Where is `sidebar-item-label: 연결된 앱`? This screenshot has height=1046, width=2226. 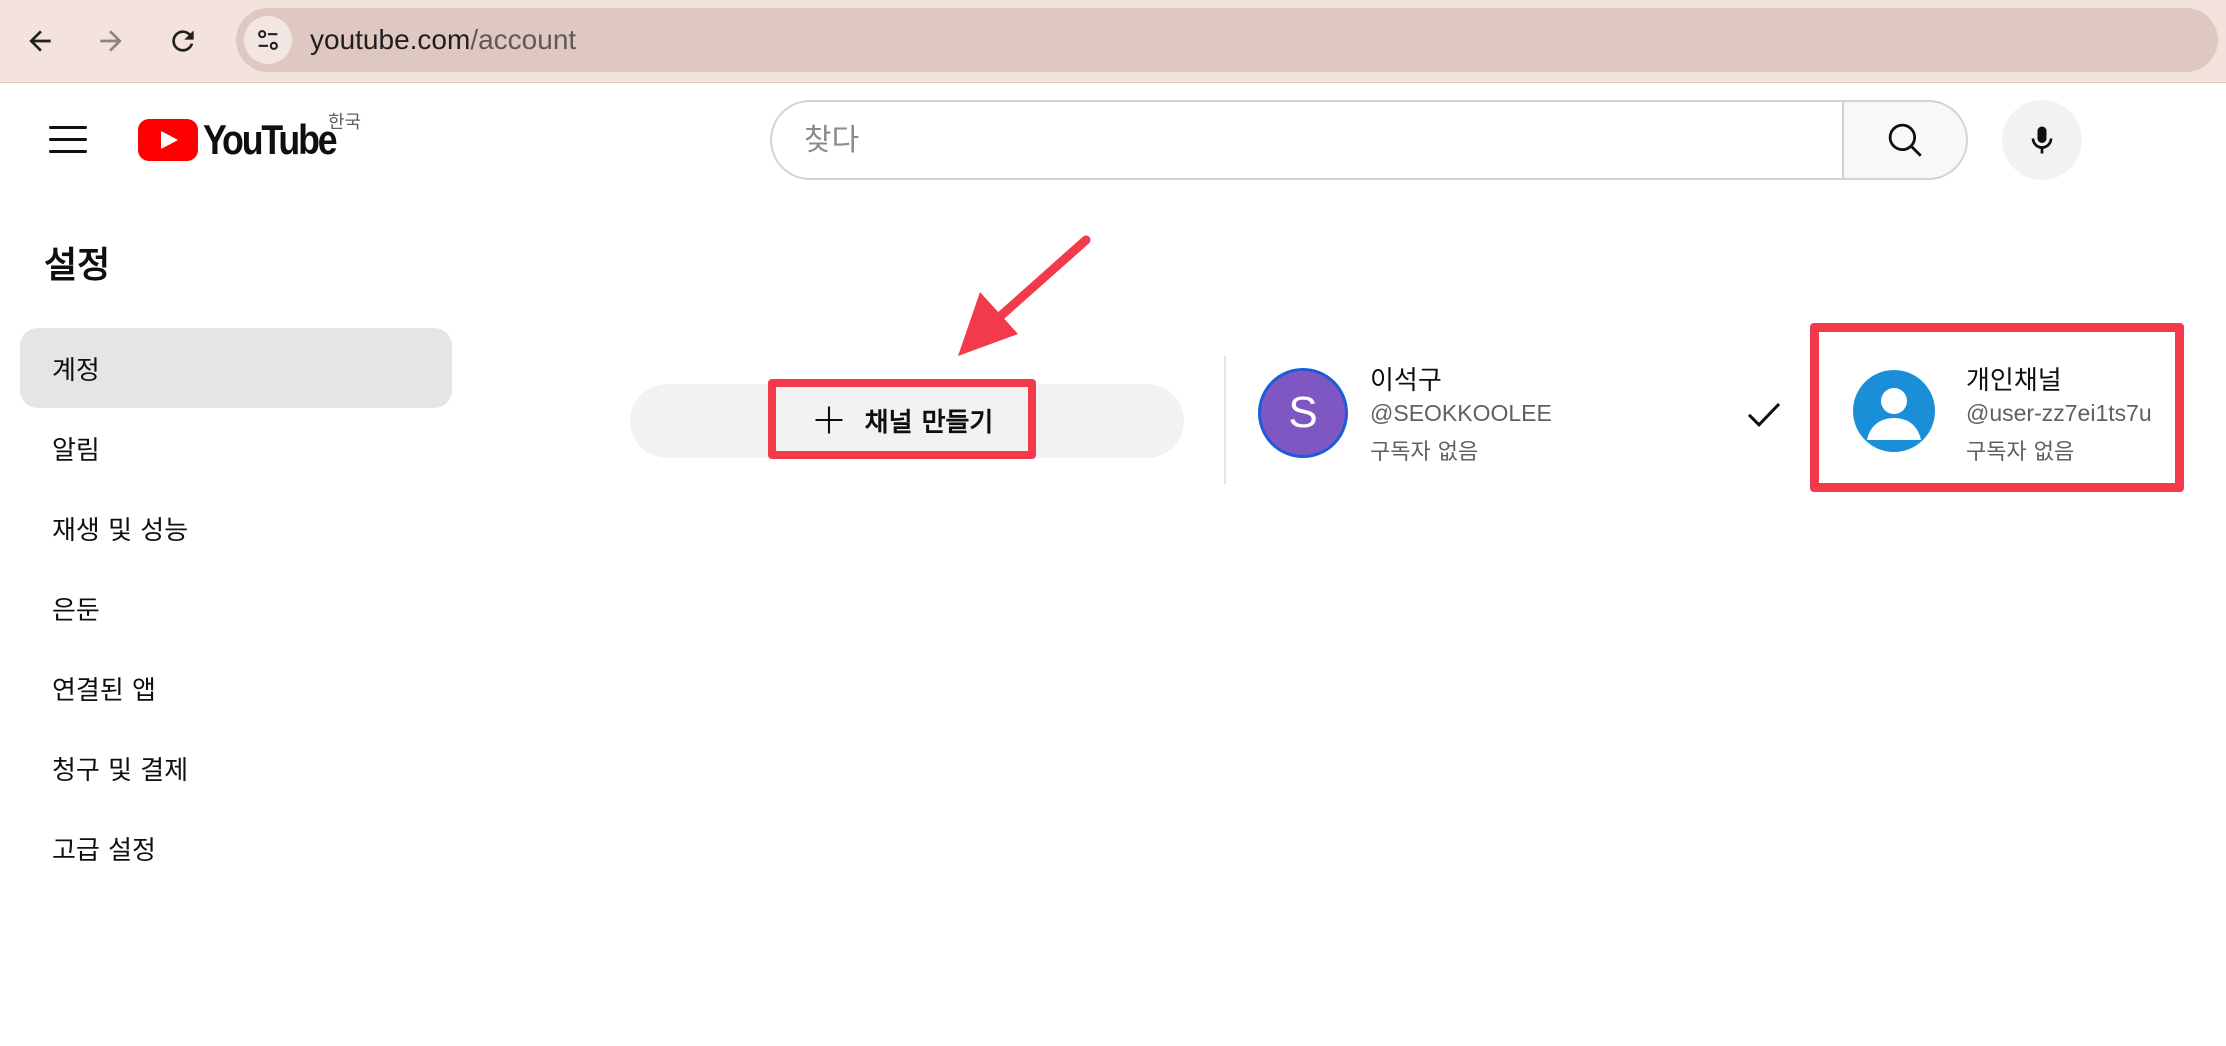 sidebar-item-label: 연결된 앱 is located at coordinates (104, 690).